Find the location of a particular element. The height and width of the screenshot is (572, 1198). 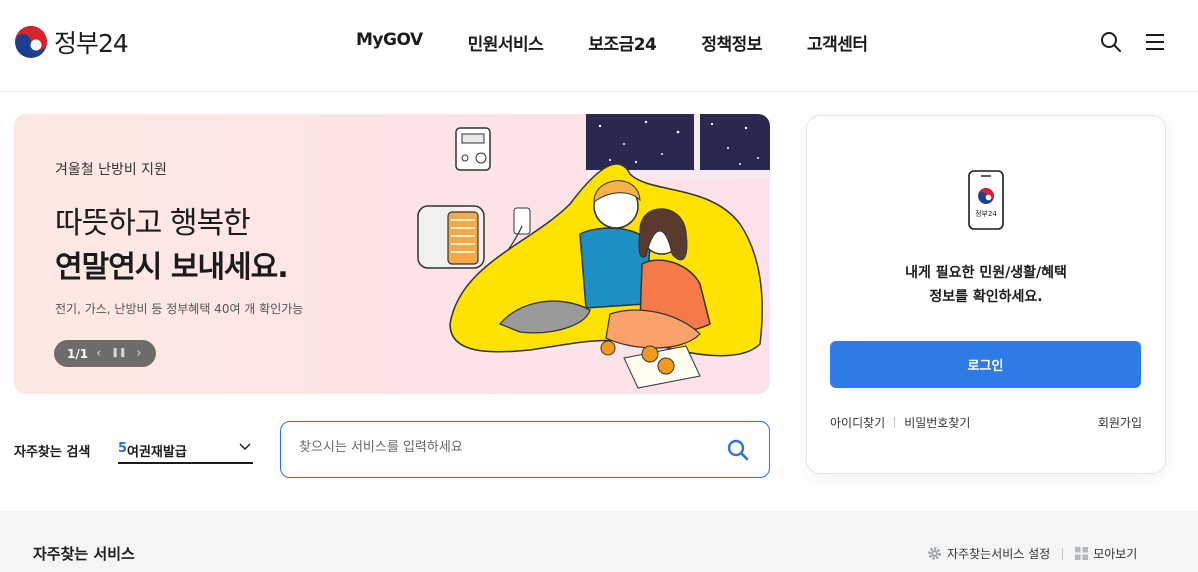

frequent-search-dropdown: 5 여권재발급 is located at coordinates (185, 448).